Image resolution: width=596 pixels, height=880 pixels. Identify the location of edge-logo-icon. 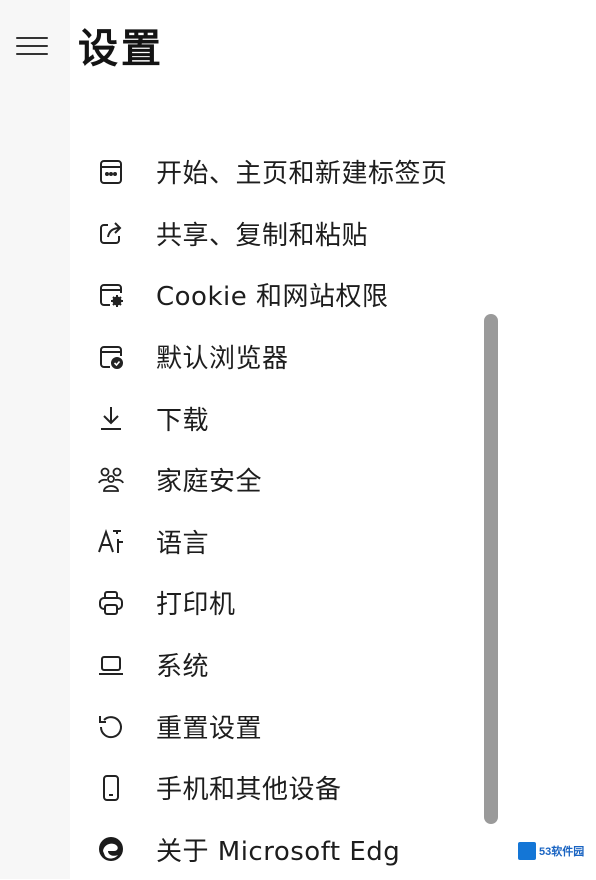
(117, 849).